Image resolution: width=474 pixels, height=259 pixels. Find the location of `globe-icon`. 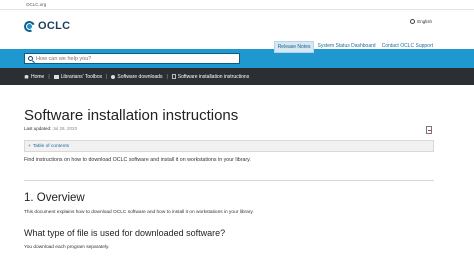

globe-icon is located at coordinates (413, 21).